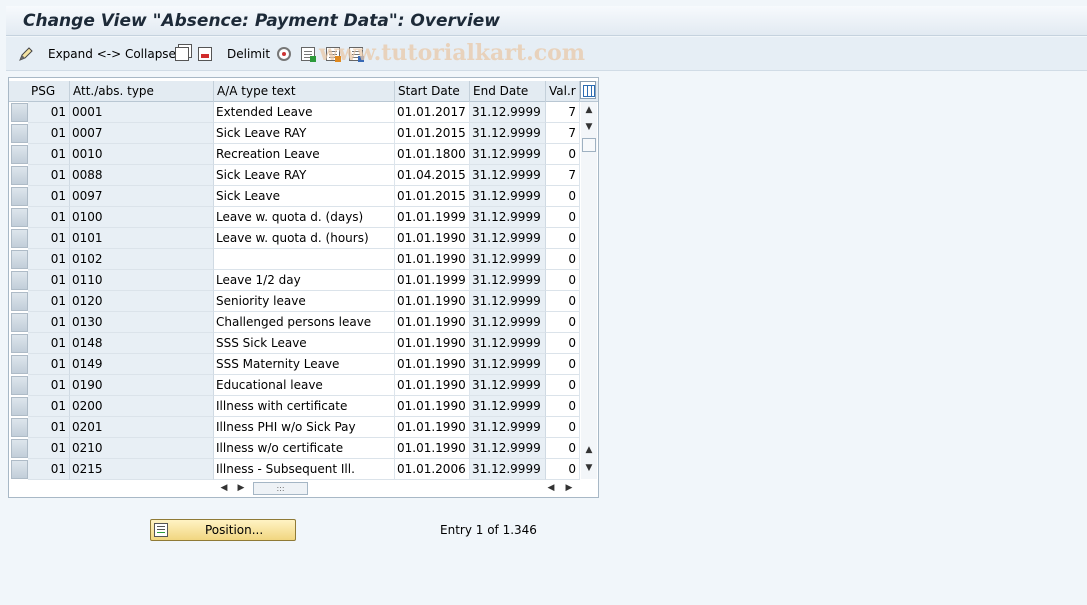  Describe the element at coordinates (395, 488) in the screenshot. I see `horizontal-scrollbar: ◀ ▶ ::: ◀ ▶` at that location.